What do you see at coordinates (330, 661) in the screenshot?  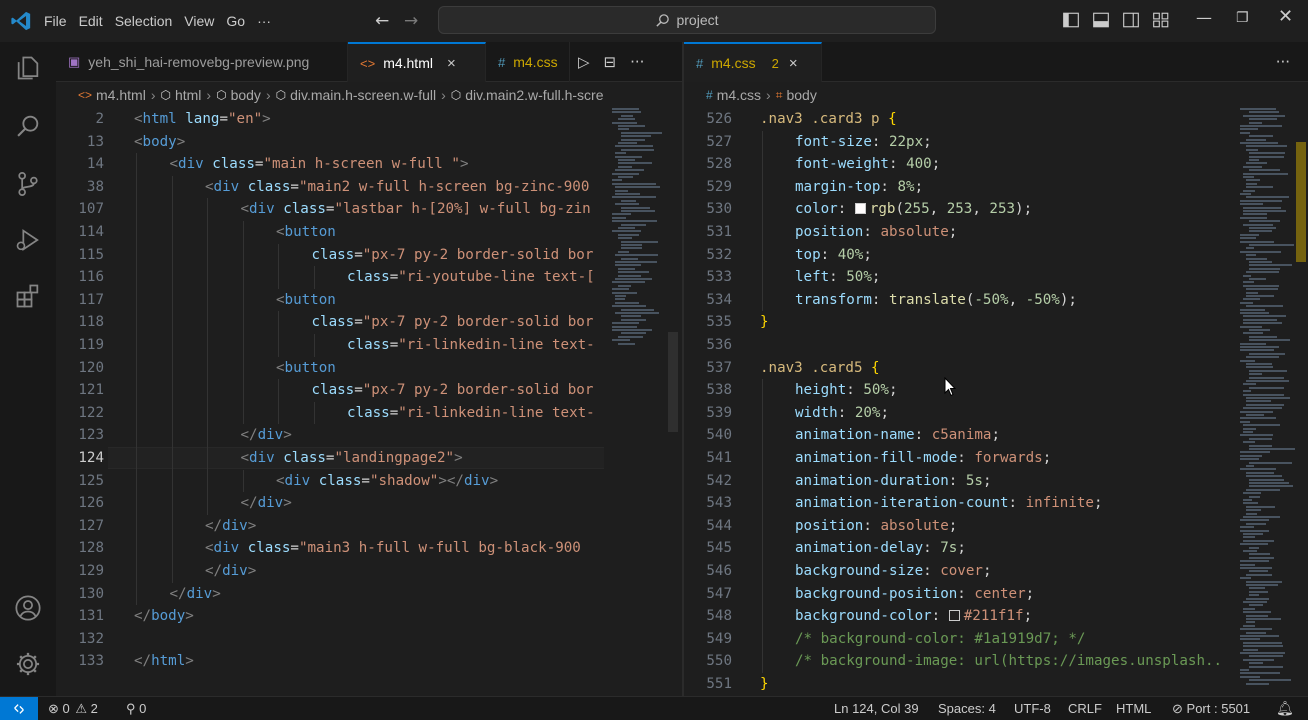 I see `code-line: 133 </html>` at bounding box center [330, 661].